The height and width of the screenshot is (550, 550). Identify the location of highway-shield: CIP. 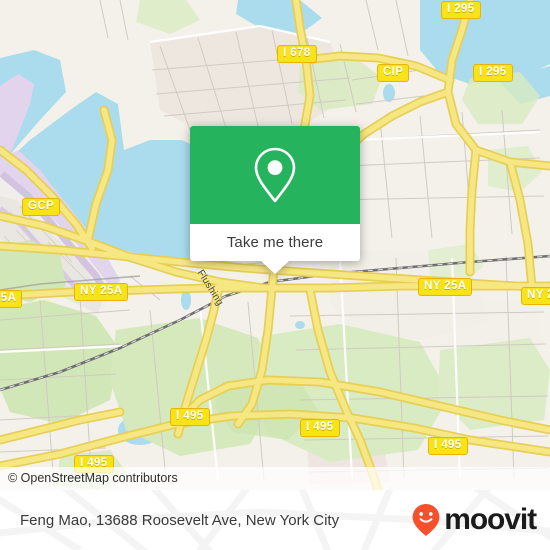
(393, 73).